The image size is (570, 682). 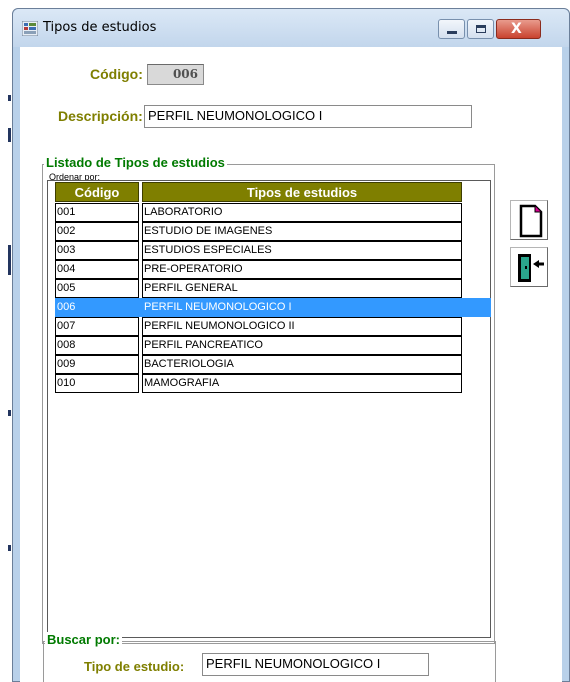 What do you see at coordinates (97, 307) in the screenshot?
I see `cell-codigo: 006` at bounding box center [97, 307].